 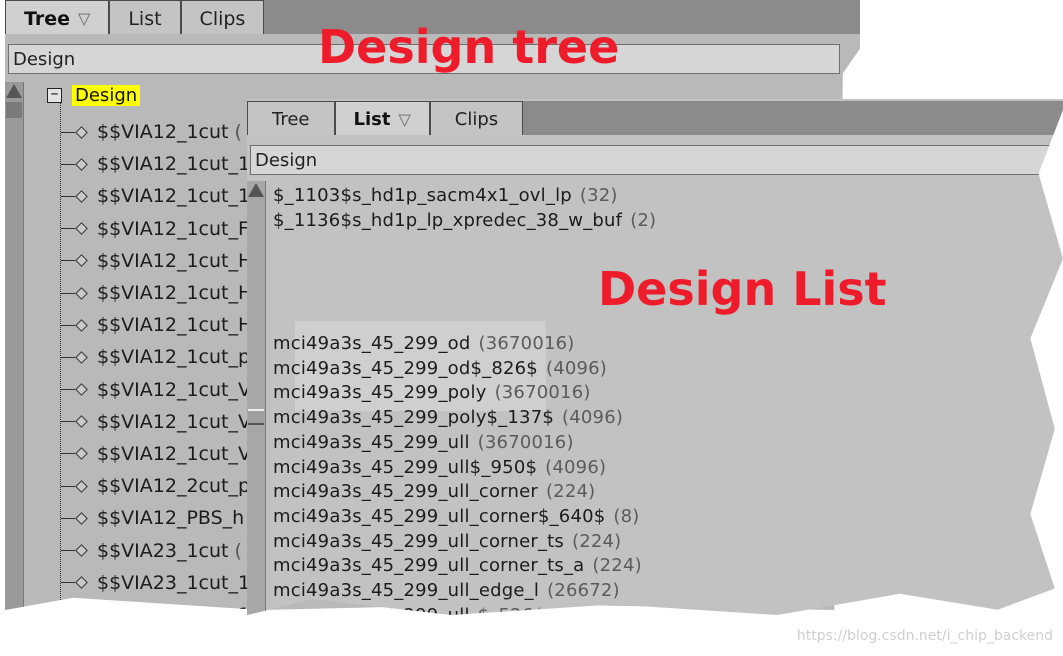 I want to click on list-item-name: mci49a3s_45_299_ull, so click(x=371, y=442).